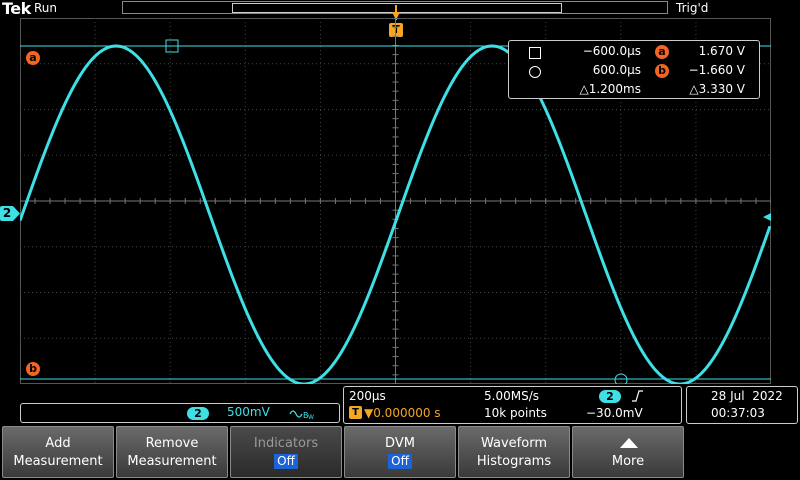  What do you see at coordinates (10, 213) in the screenshot?
I see `channel-2-offset-marker: 2` at bounding box center [10, 213].